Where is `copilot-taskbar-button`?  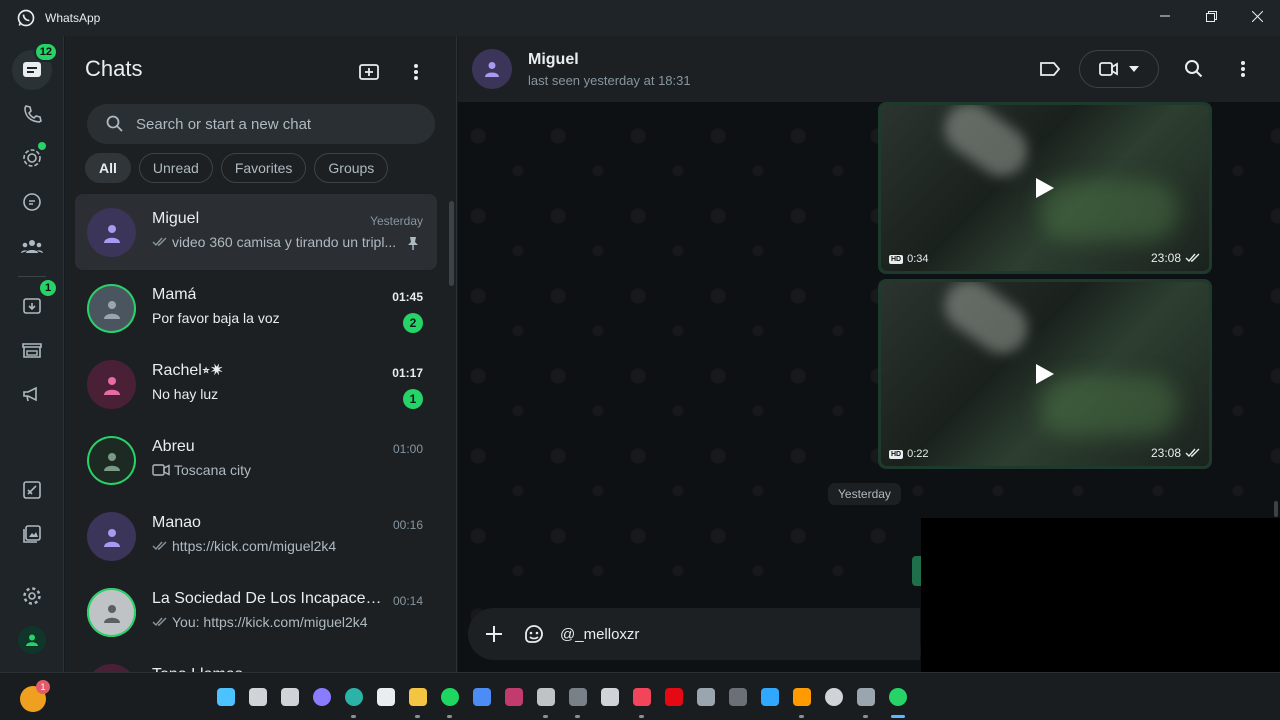
copilot-taskbar-button is located at coordinates (322, 697).